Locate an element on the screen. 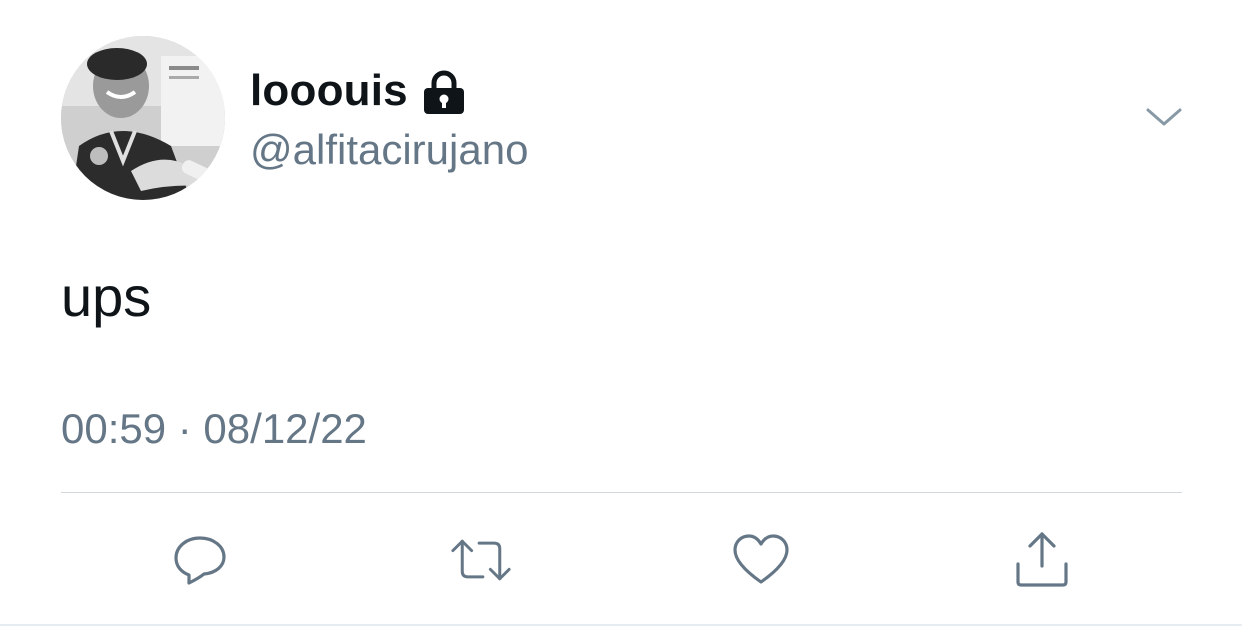  display-name-row: looouis is located at coordinates (358, 91).